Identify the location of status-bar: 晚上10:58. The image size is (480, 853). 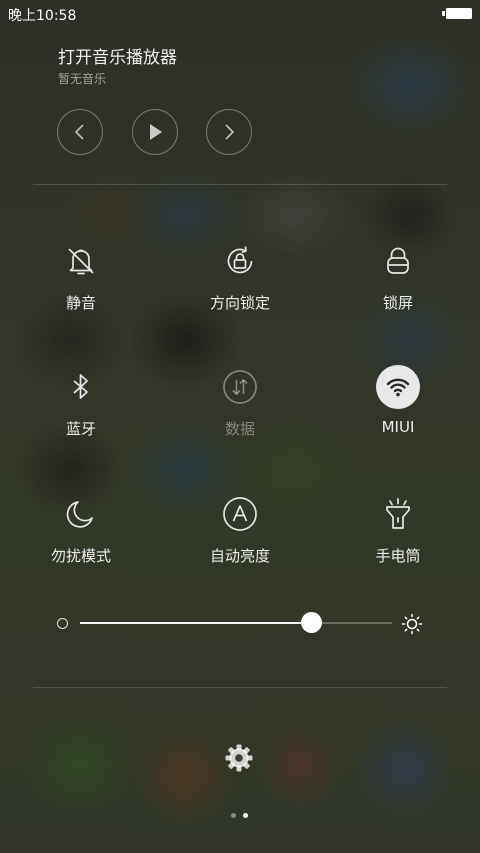
(240, 14).